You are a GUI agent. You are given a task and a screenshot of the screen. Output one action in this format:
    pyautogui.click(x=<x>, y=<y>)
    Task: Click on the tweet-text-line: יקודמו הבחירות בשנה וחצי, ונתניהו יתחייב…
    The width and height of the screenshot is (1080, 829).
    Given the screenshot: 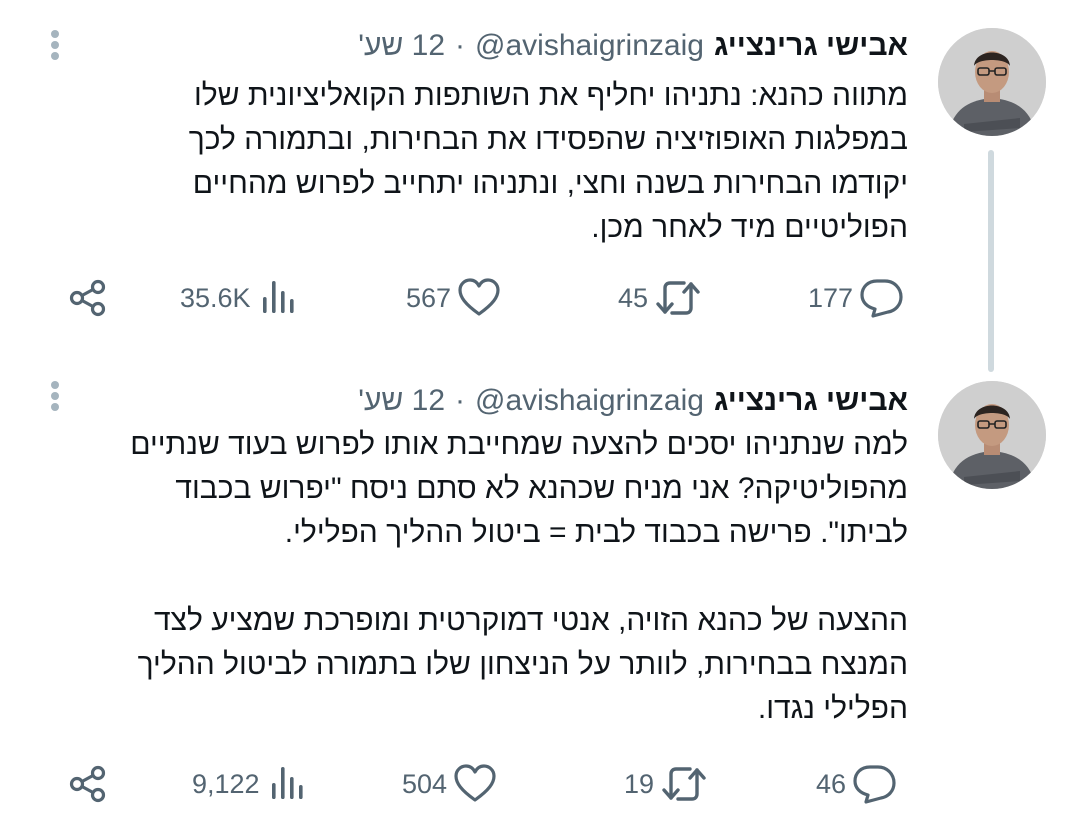 What is the action you would take?
    pyautogui.click(x=550, y=183)
    